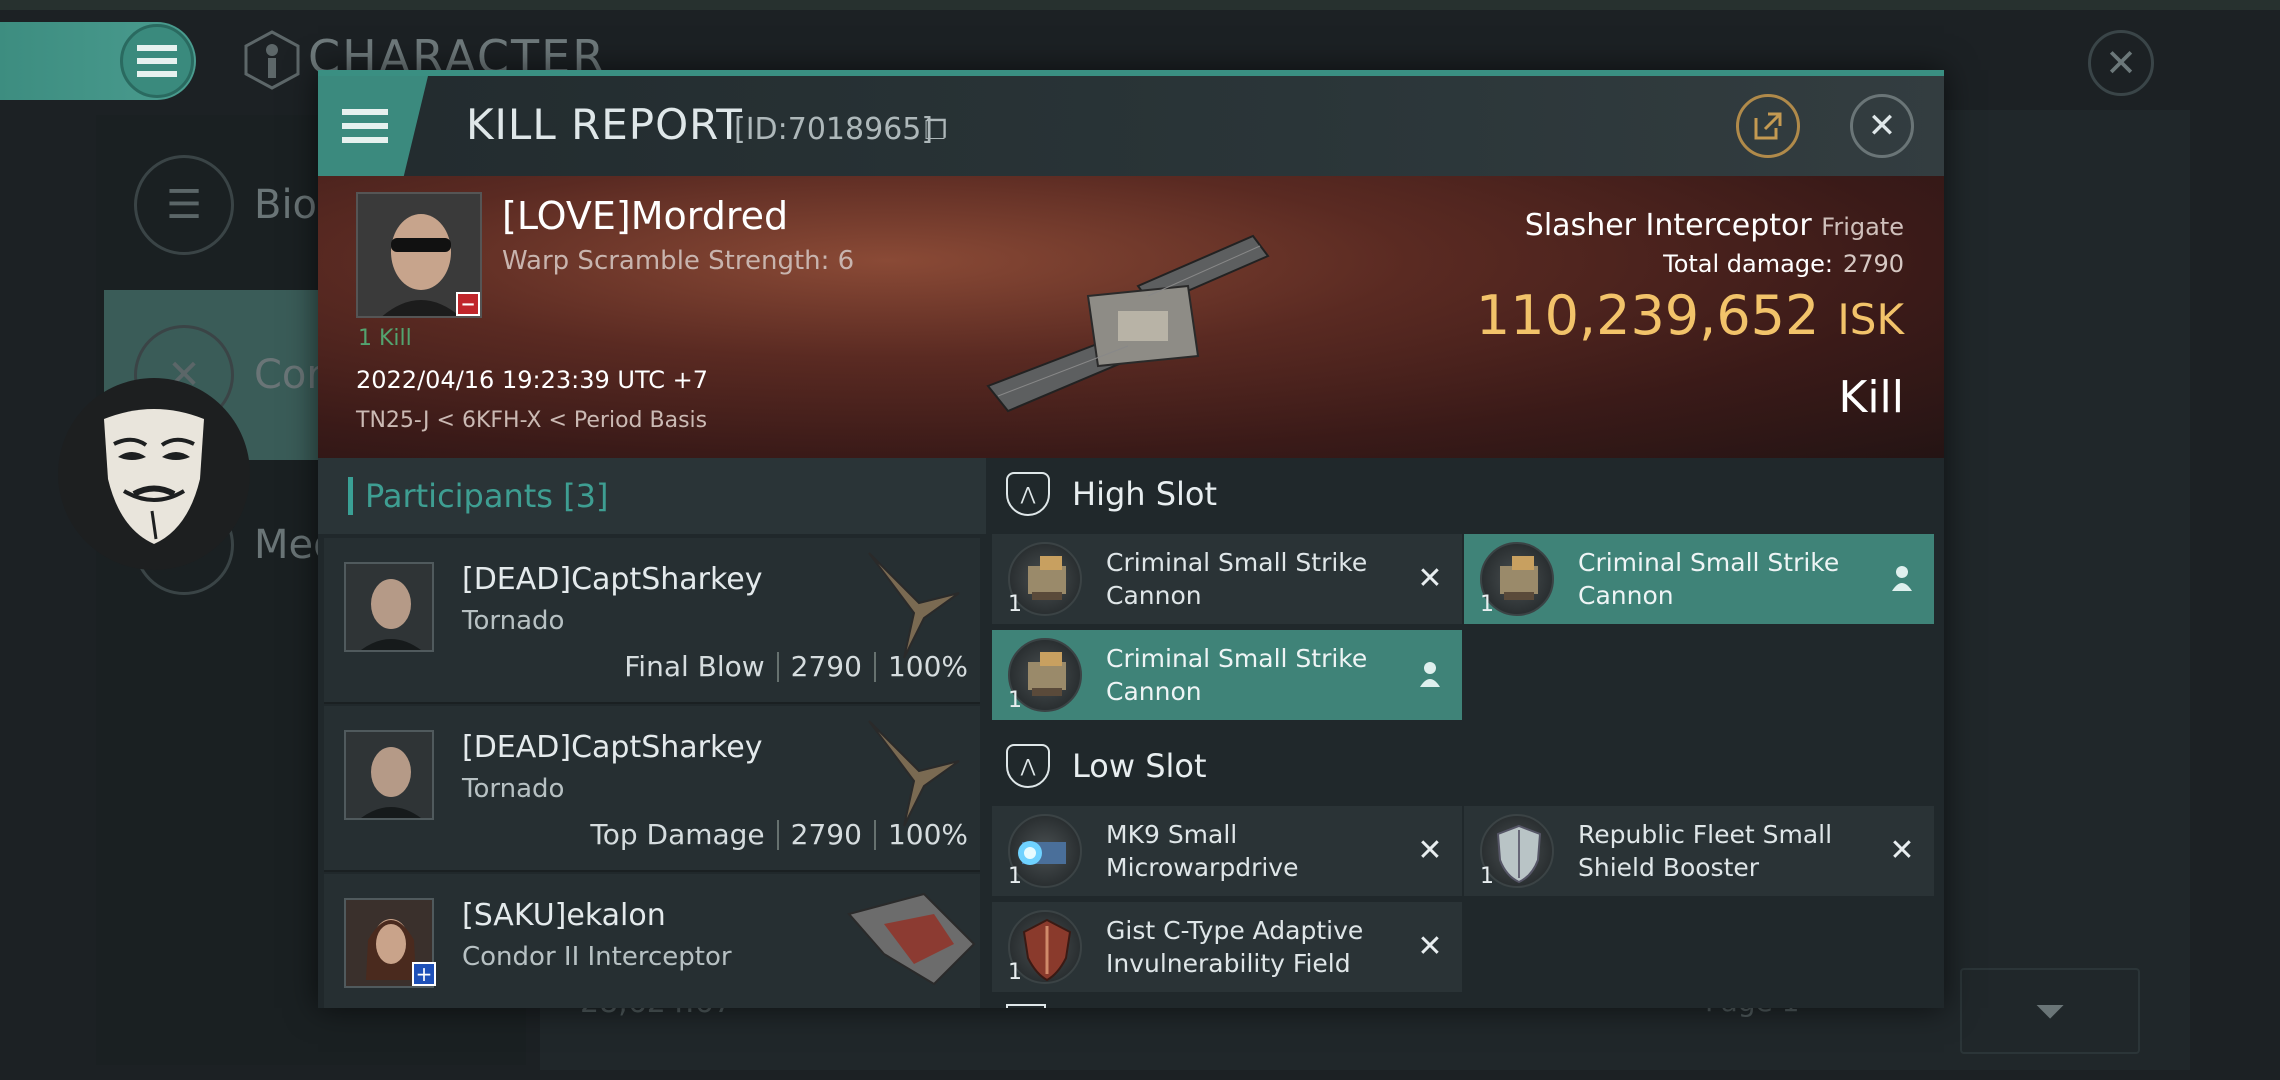 This screenshot has height=1080, width=2280. What do you see at coordinates (1647, 315) in the screenshot?
I see `isk-amount: 110,239,652` at bounding box center [1647, 315].